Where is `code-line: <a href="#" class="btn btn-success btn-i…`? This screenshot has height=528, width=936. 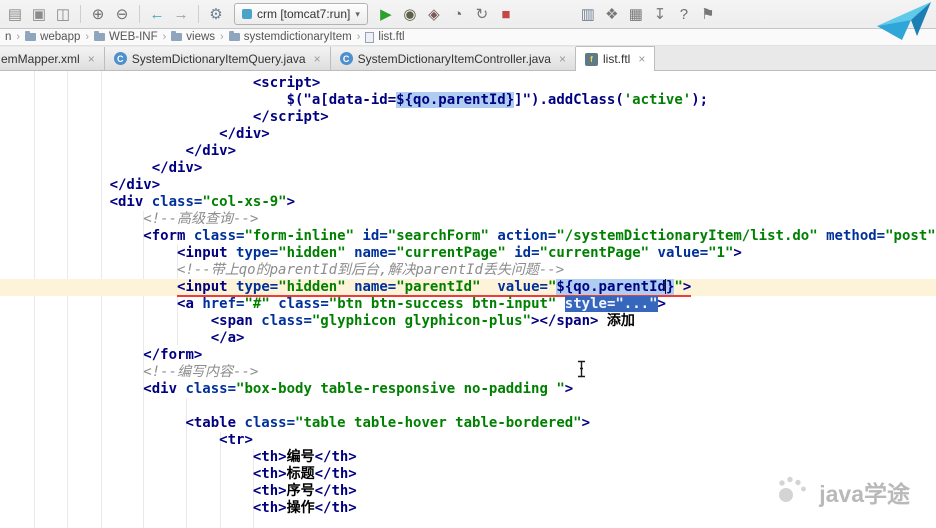 code-line: <a href="#" class="btn btn-success btn-i… is located at coordinates (468, 304).